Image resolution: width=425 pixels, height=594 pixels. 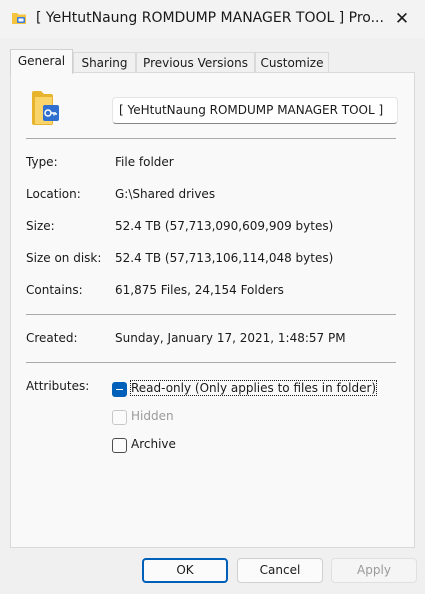 What do you see at coordinates (52, 338) in the screenshot?
I see `created-label: Created:` at bounding box center [52, 338].